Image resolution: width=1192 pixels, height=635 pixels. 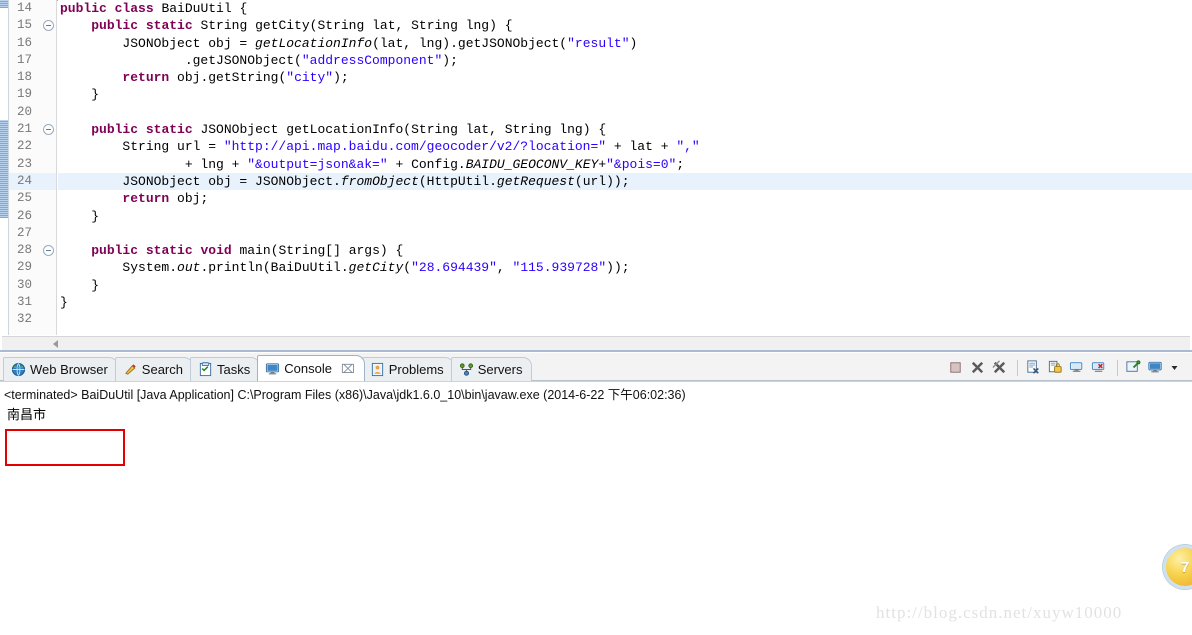 What do you see at coordinates (32, 8) in the screenshot?
I see `line-number: 14` at bounding box center [32, 8].